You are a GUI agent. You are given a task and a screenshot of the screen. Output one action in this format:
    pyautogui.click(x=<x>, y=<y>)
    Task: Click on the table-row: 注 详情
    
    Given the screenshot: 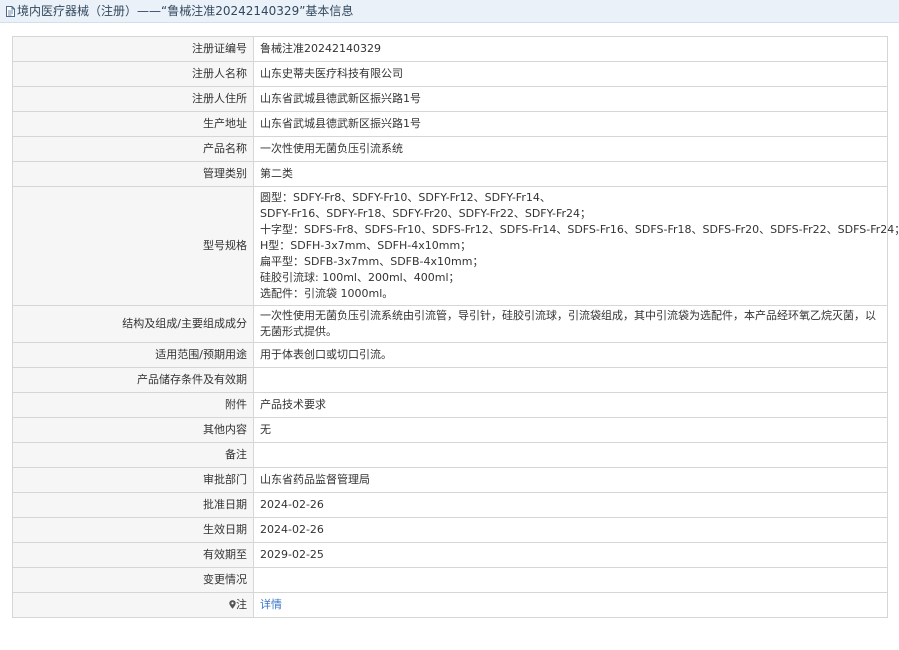 What is the action you would take?
    pyautogui.click(x=450, y=605)
    